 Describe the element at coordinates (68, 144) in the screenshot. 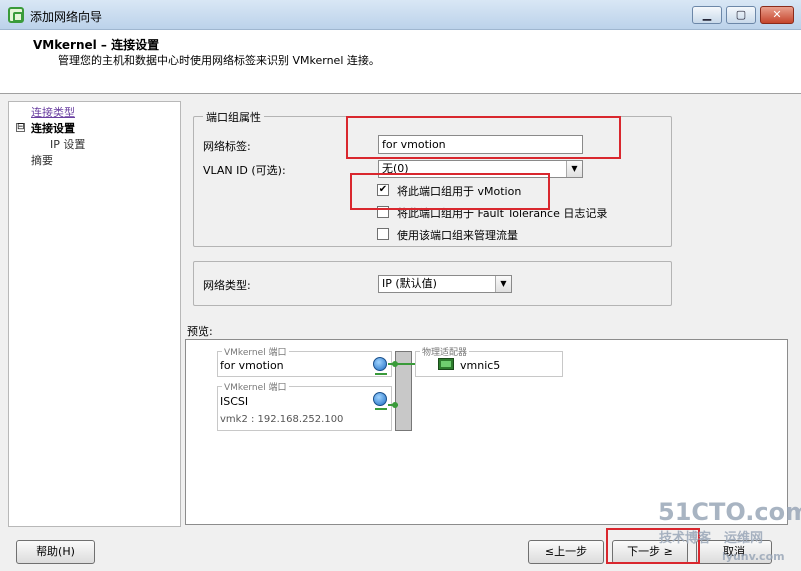

I see `step-ip-settings: IP 设置` at that location.